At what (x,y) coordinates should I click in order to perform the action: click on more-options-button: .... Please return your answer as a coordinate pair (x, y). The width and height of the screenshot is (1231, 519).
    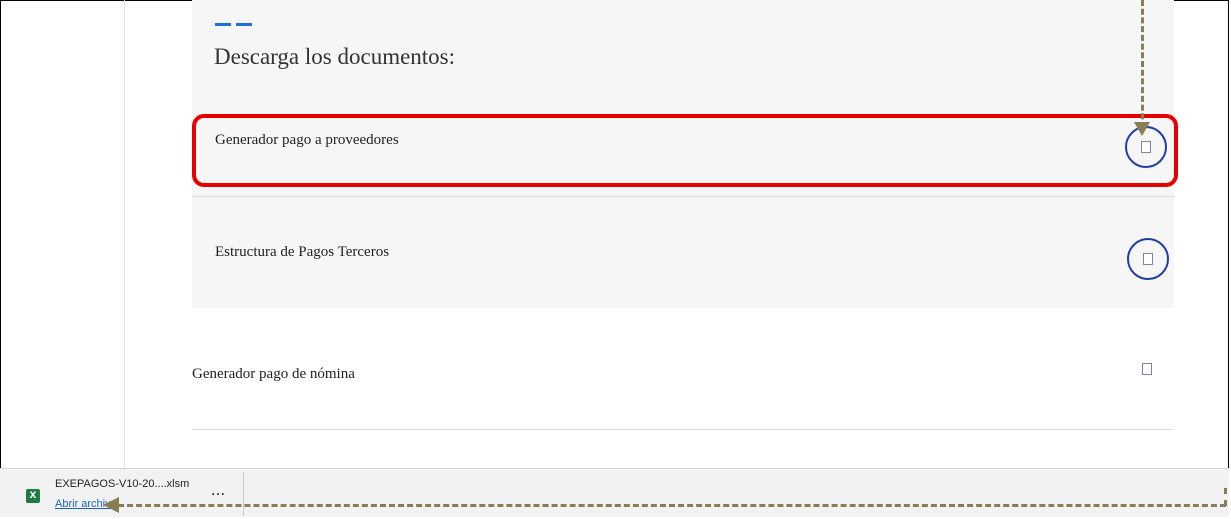
    Looking at the image, I should click on (218, 493).